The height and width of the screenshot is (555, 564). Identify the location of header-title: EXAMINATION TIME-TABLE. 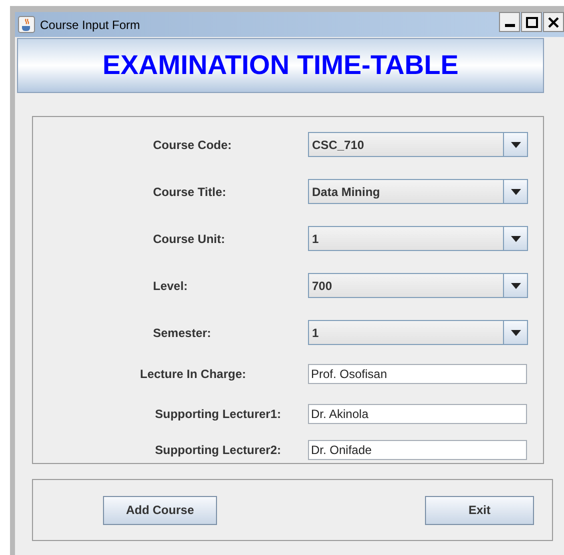
(280, 65).